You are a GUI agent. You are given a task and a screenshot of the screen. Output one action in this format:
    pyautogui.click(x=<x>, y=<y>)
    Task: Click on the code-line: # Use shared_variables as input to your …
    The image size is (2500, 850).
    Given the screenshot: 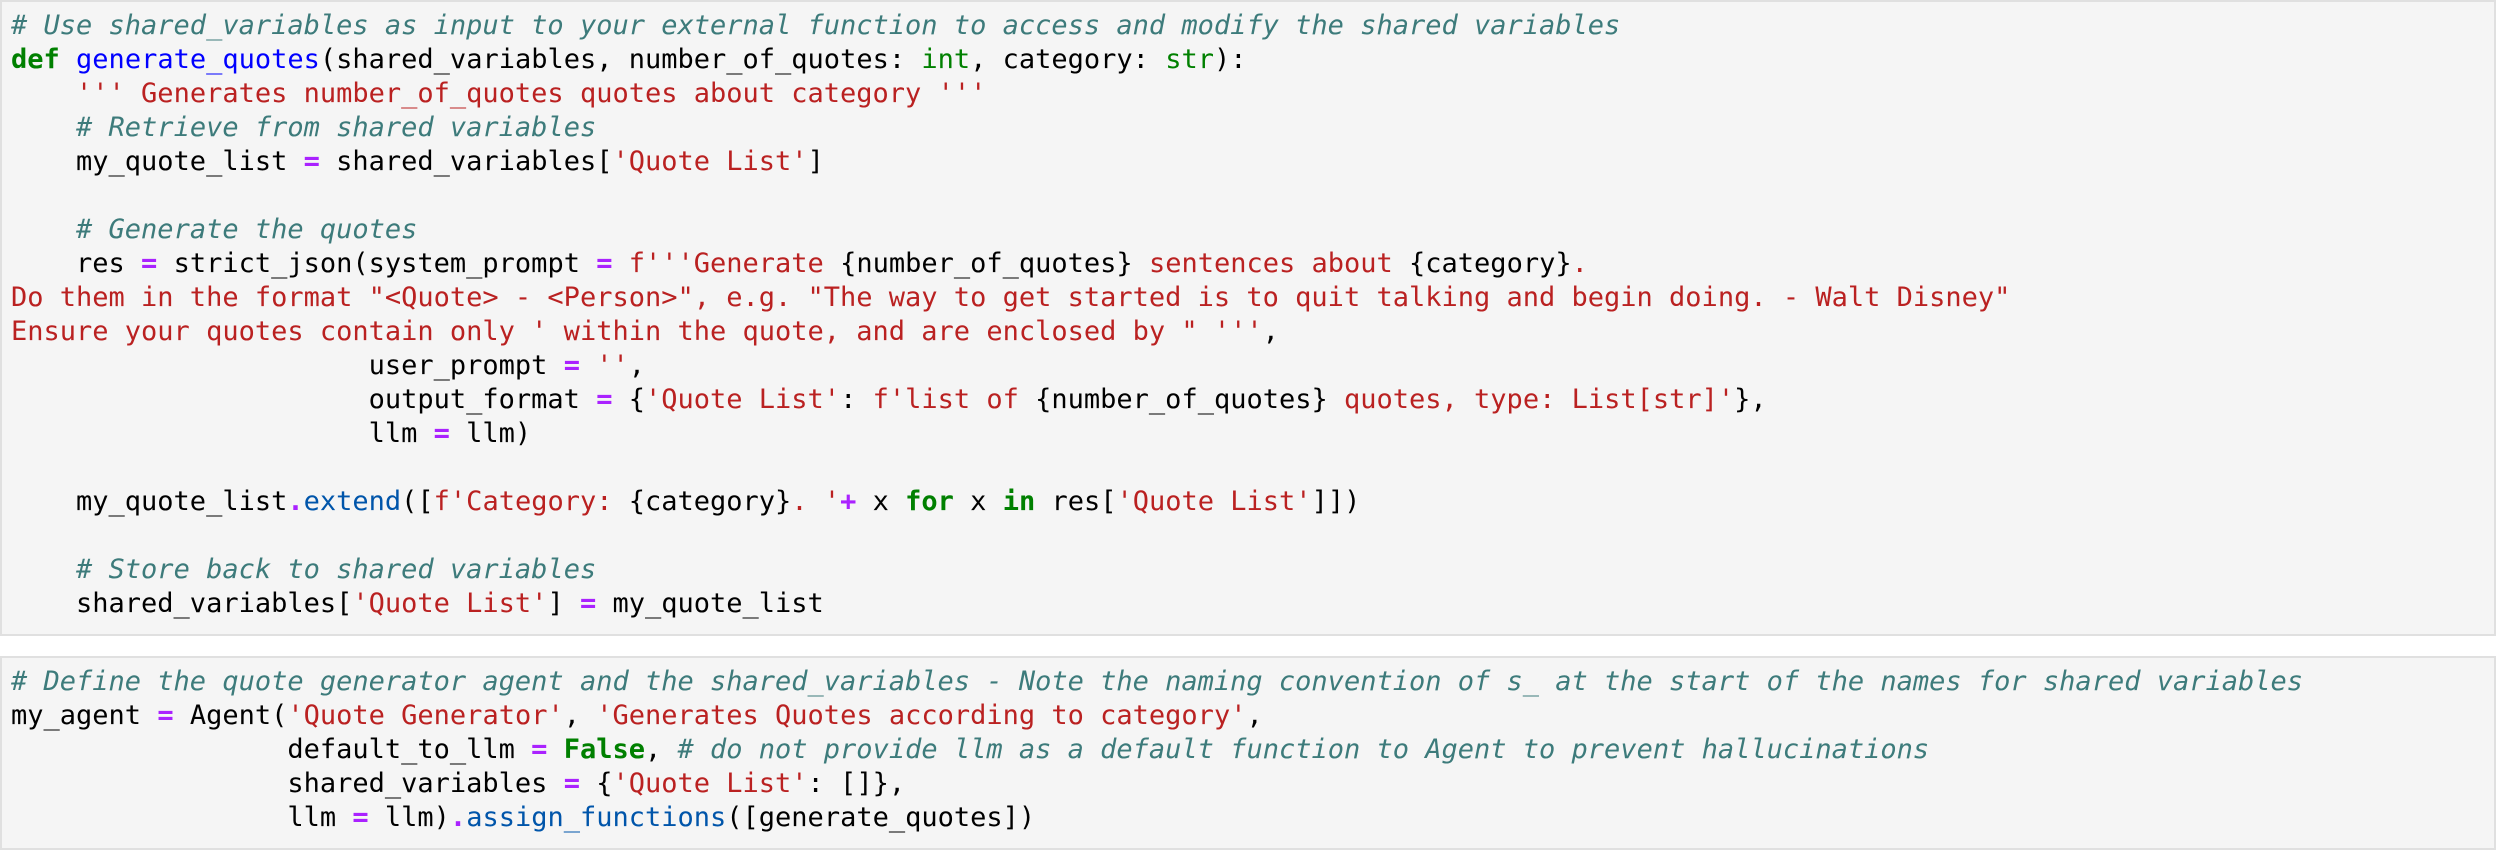 What is the action you would take?
    pyautogui.click(x=1010, y=26)
    